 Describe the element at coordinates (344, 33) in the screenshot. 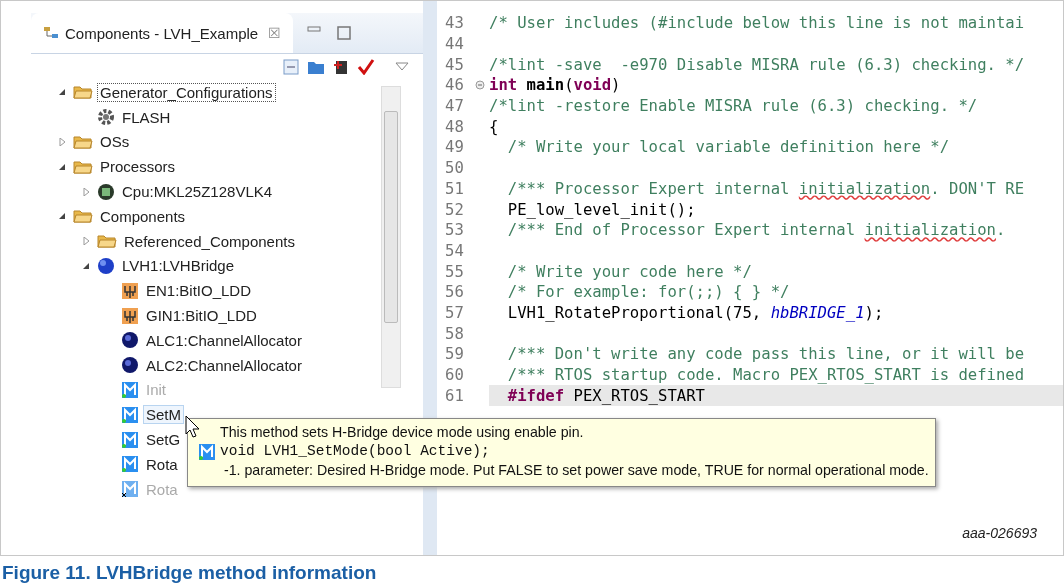

I see `maximize-icon` at that location.